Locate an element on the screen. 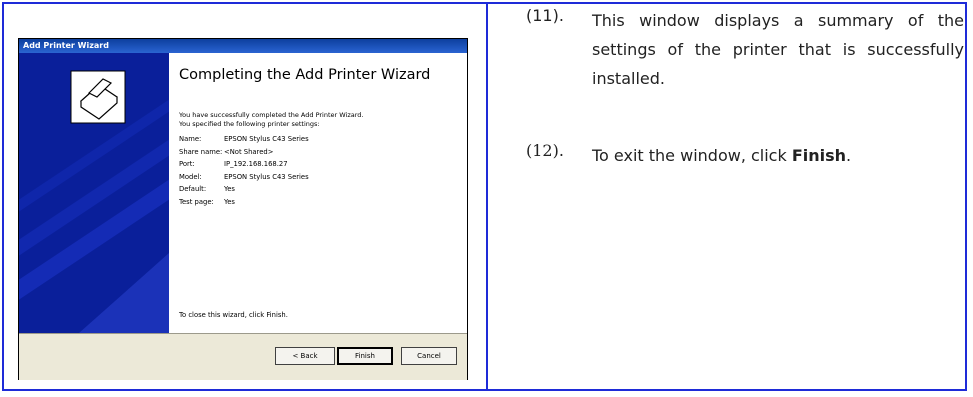 The width and height of the screenshot is (973, 397). setting-label: Model: is located at coordinates (190, 176).